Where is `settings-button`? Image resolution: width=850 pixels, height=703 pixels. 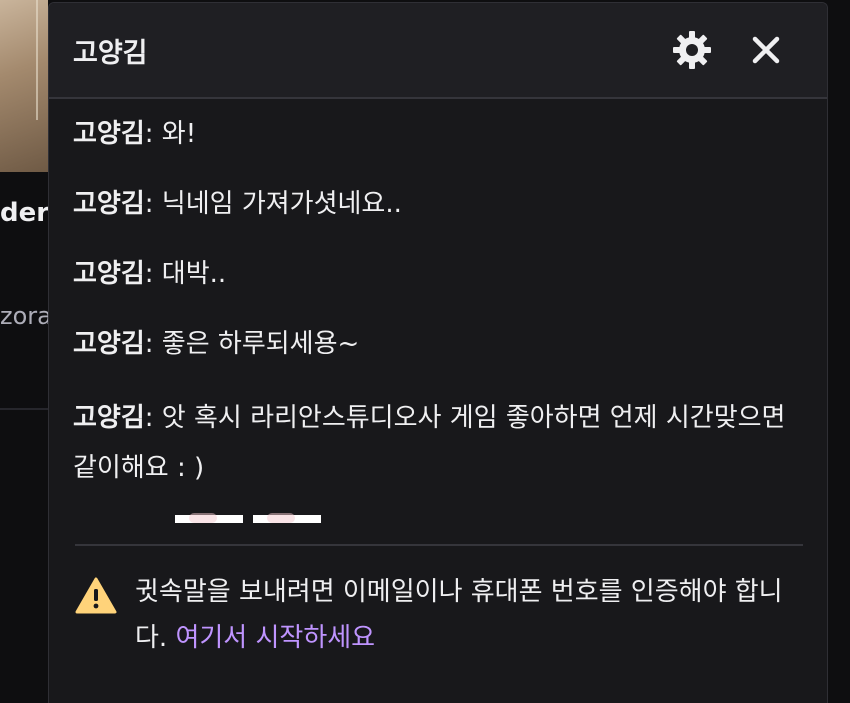 settings-button is located at coordinates (692, 50).